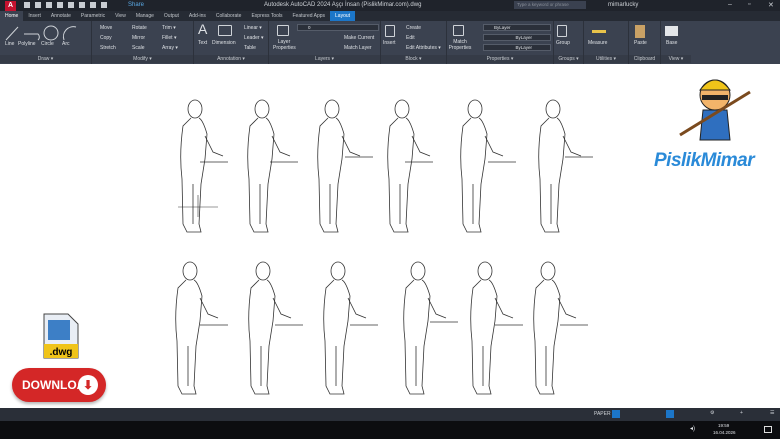  What do you see at coordinates (138, 48) in the screenshot?
I see `scale-button: Scale` at bounding box center [138, 48].